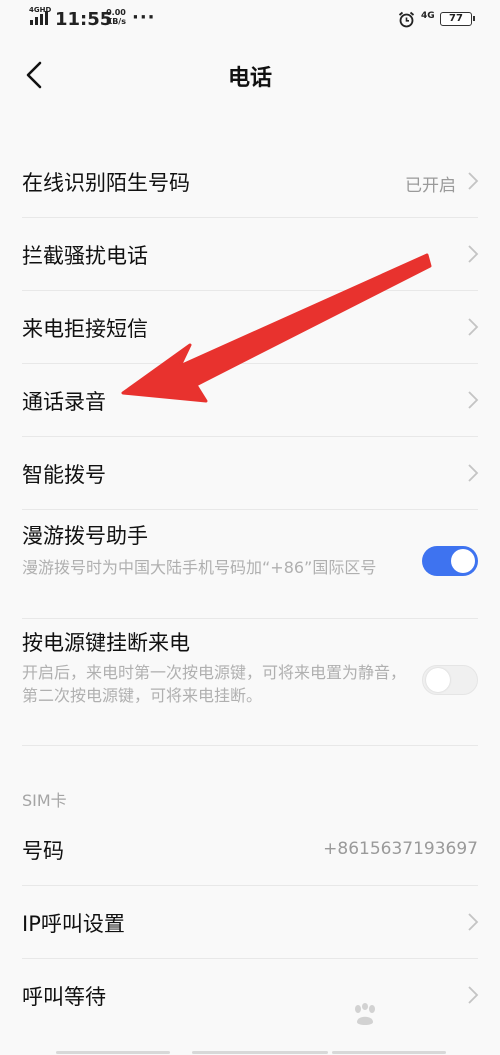 The image size is (500, 1055). What do you see at coordinates (250, 1052) in the screenshot?
I see `navigation-hint-bar` at bounding box center [250, 1052].